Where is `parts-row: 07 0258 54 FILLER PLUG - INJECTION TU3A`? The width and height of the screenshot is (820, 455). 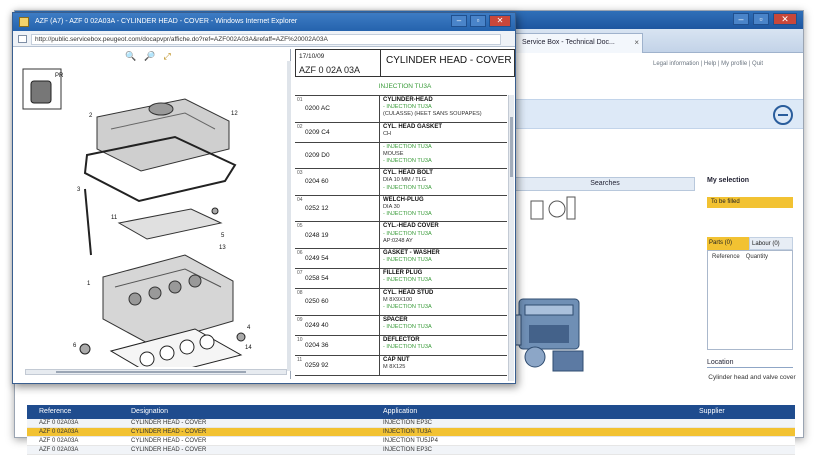 parts-row: 07 0258 54 FILLER PLUG - INJECTION TU3A is located at coordinates (401, 278).